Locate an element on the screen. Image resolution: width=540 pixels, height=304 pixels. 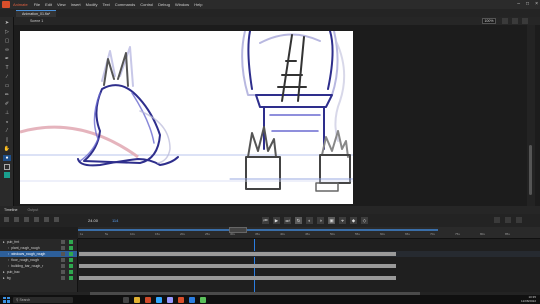
minimize-icon: – is located at coordinates (518, 4).